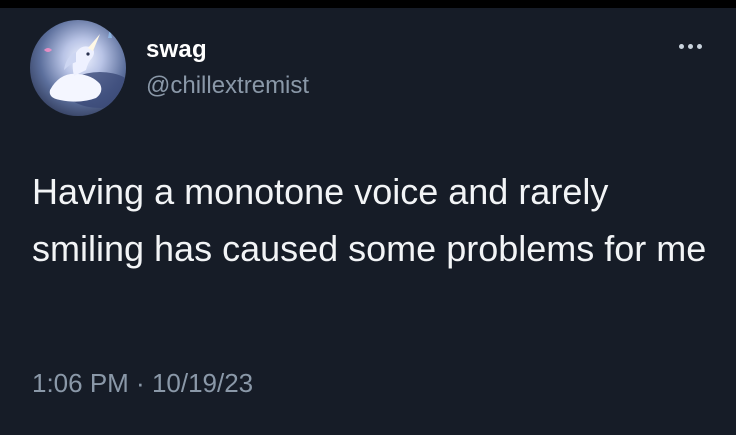  Describe the element at coordinates (85, 68) in the screenshot. I see `unicorn-avatar-image` at that location.